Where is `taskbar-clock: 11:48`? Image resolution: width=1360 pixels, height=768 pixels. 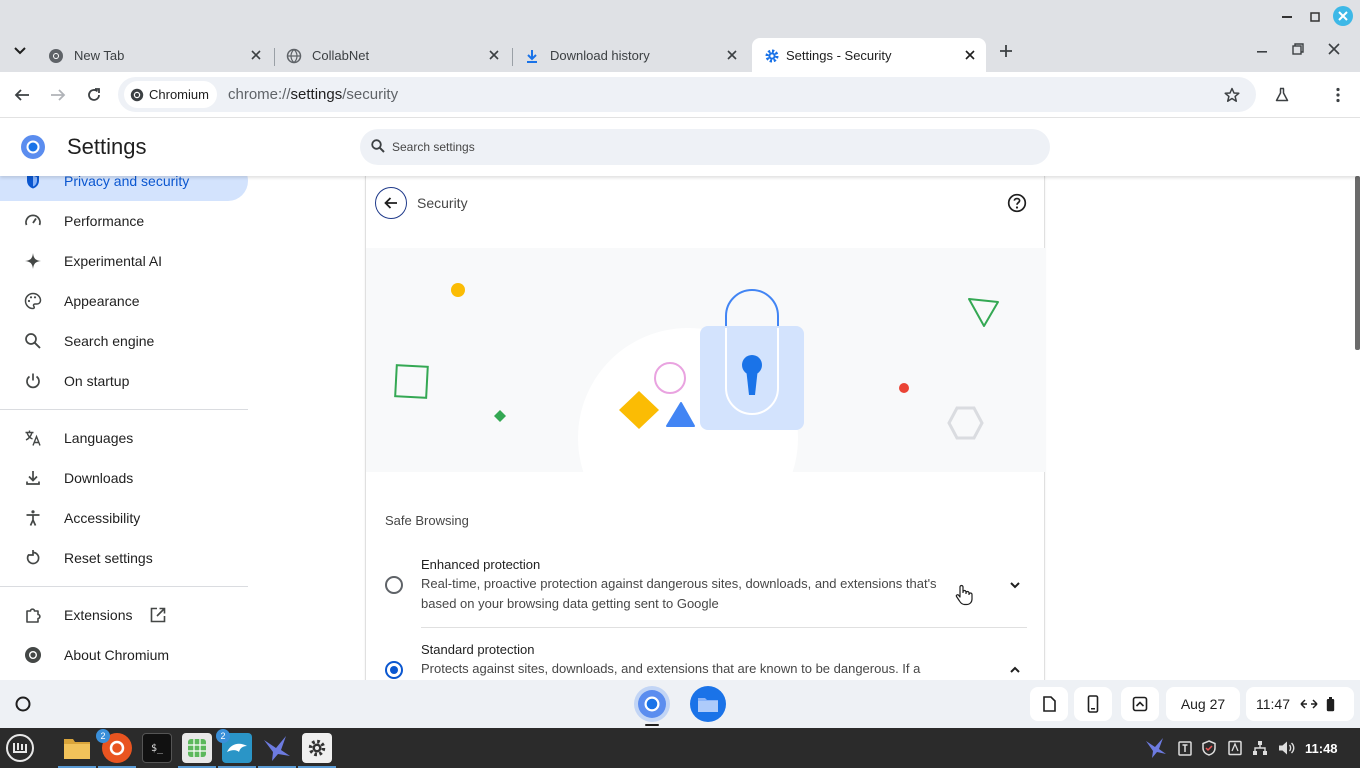
taskbar-clock: 11:48 is located at coordinates (1321, 748).